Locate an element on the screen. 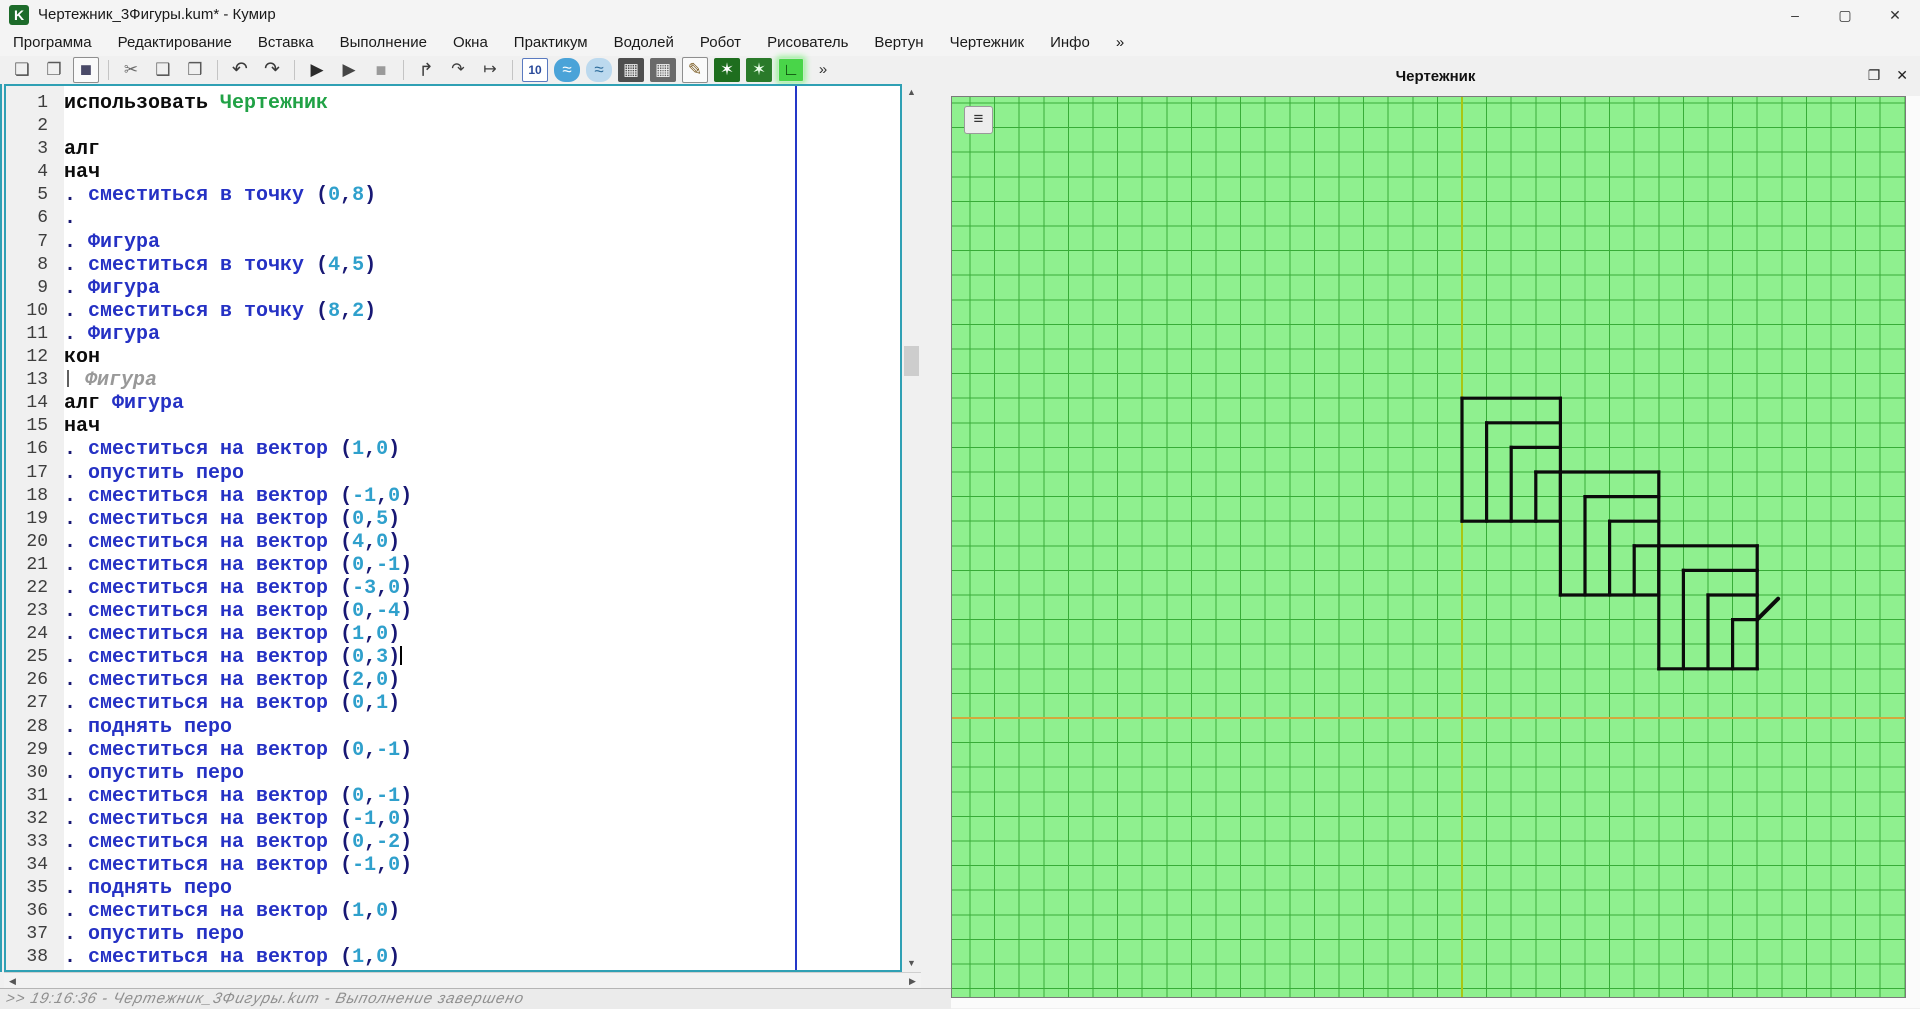 The width and height of the screenshot is (1920, 1009). line-number: 1 is located at coordinates (42, 103).